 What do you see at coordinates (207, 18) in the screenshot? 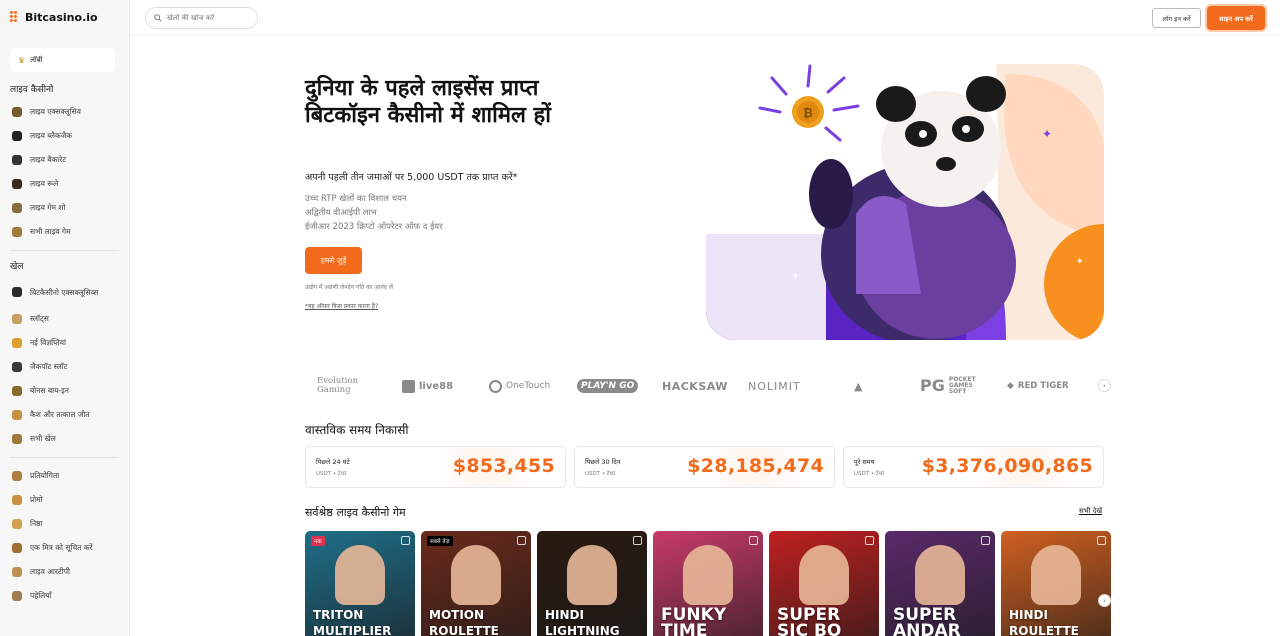
I see `search-input` at bounding box center [207, 18].